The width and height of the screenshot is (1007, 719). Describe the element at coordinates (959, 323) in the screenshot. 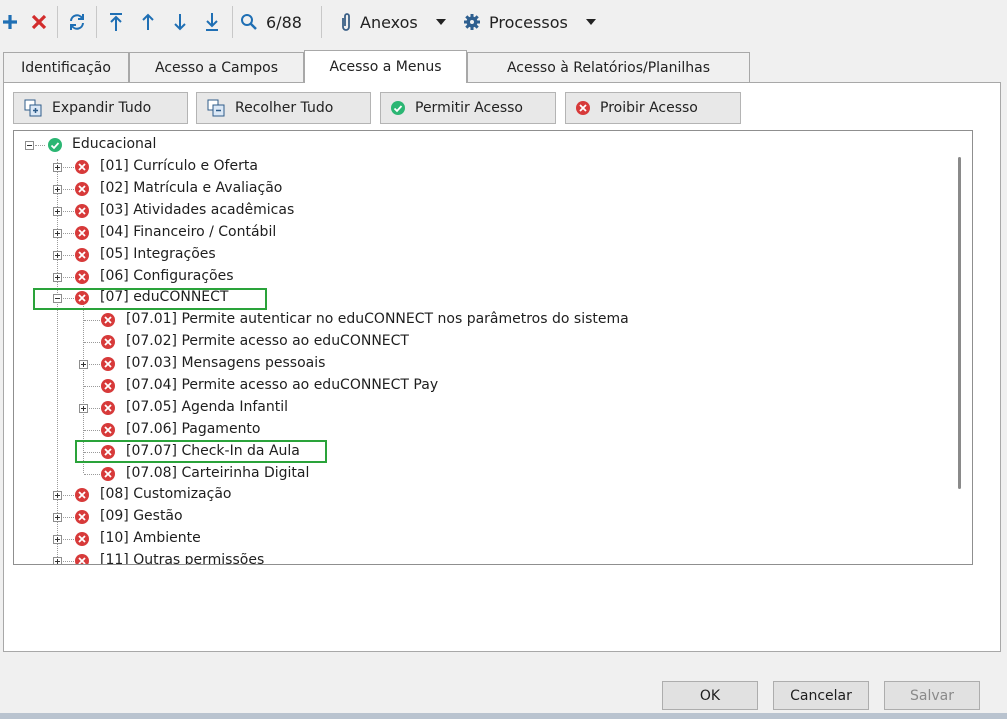

I see `scrollbar-thumb` at that location.